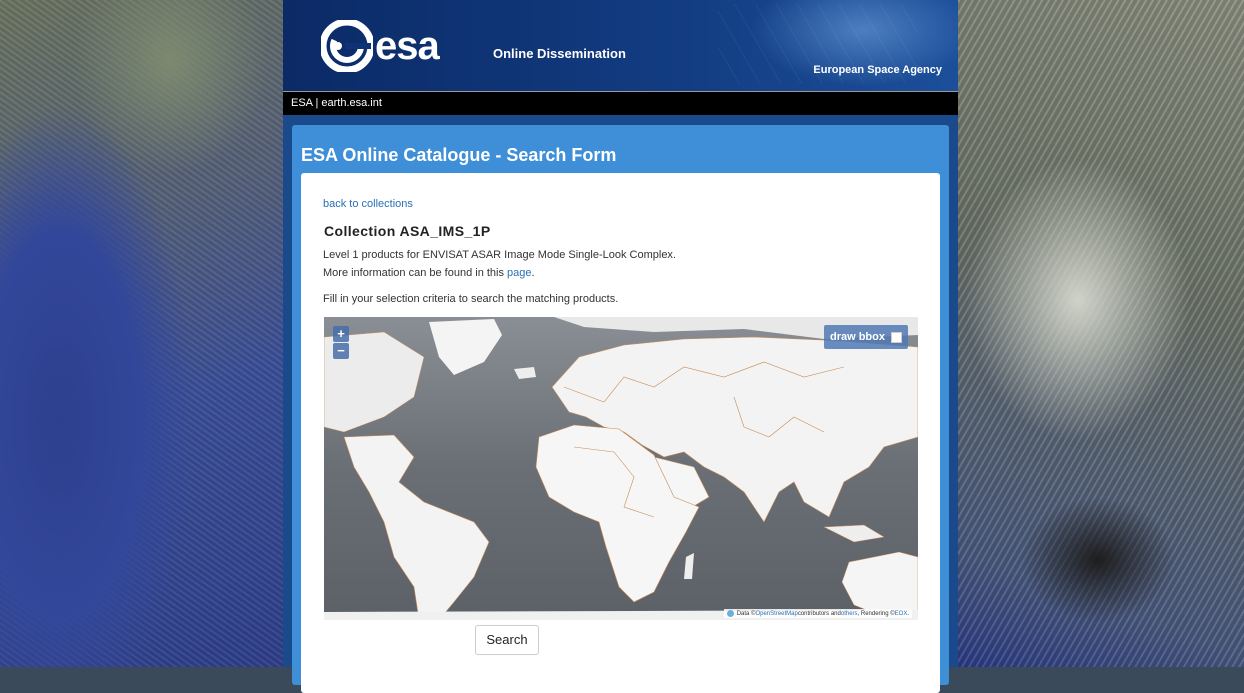 The width and height of the screenshot is (1244, 693). I want to click on header-tagline: Online Dissemination, so click(559, 53).